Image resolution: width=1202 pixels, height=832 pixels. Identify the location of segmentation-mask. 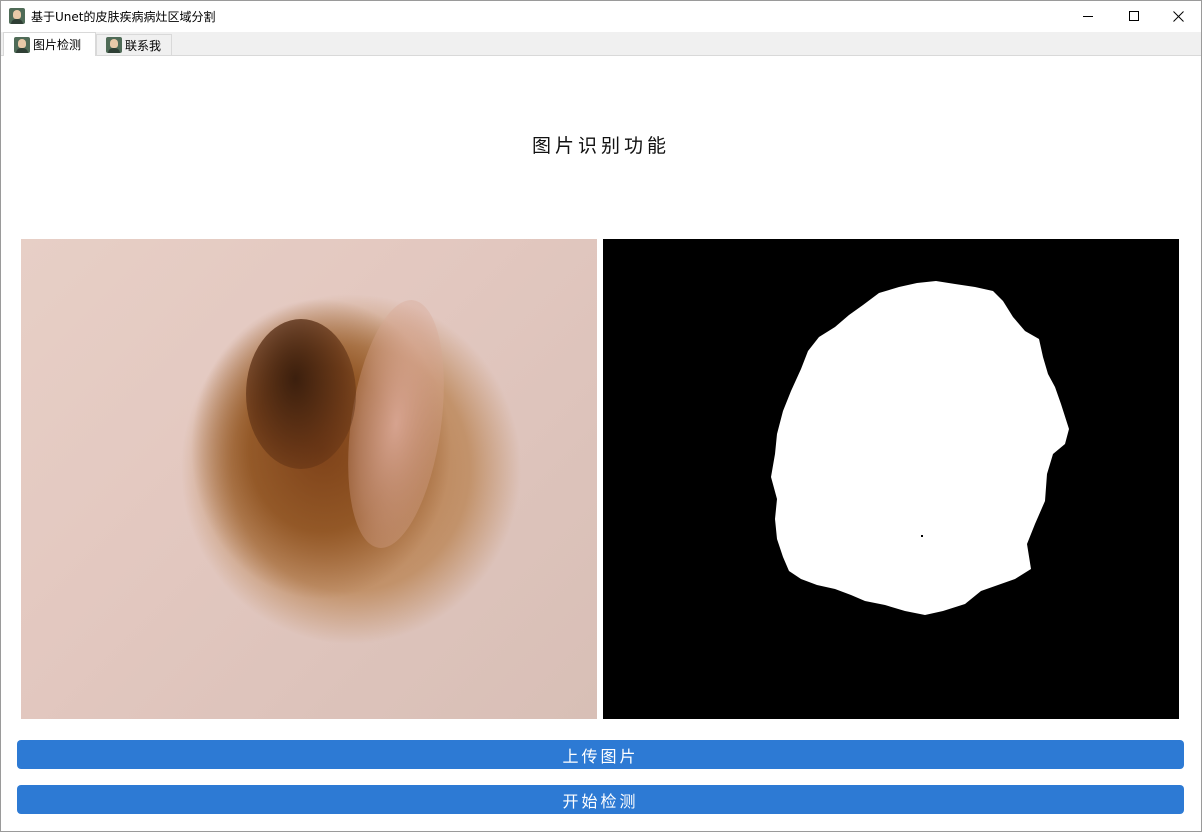
(920, 448).